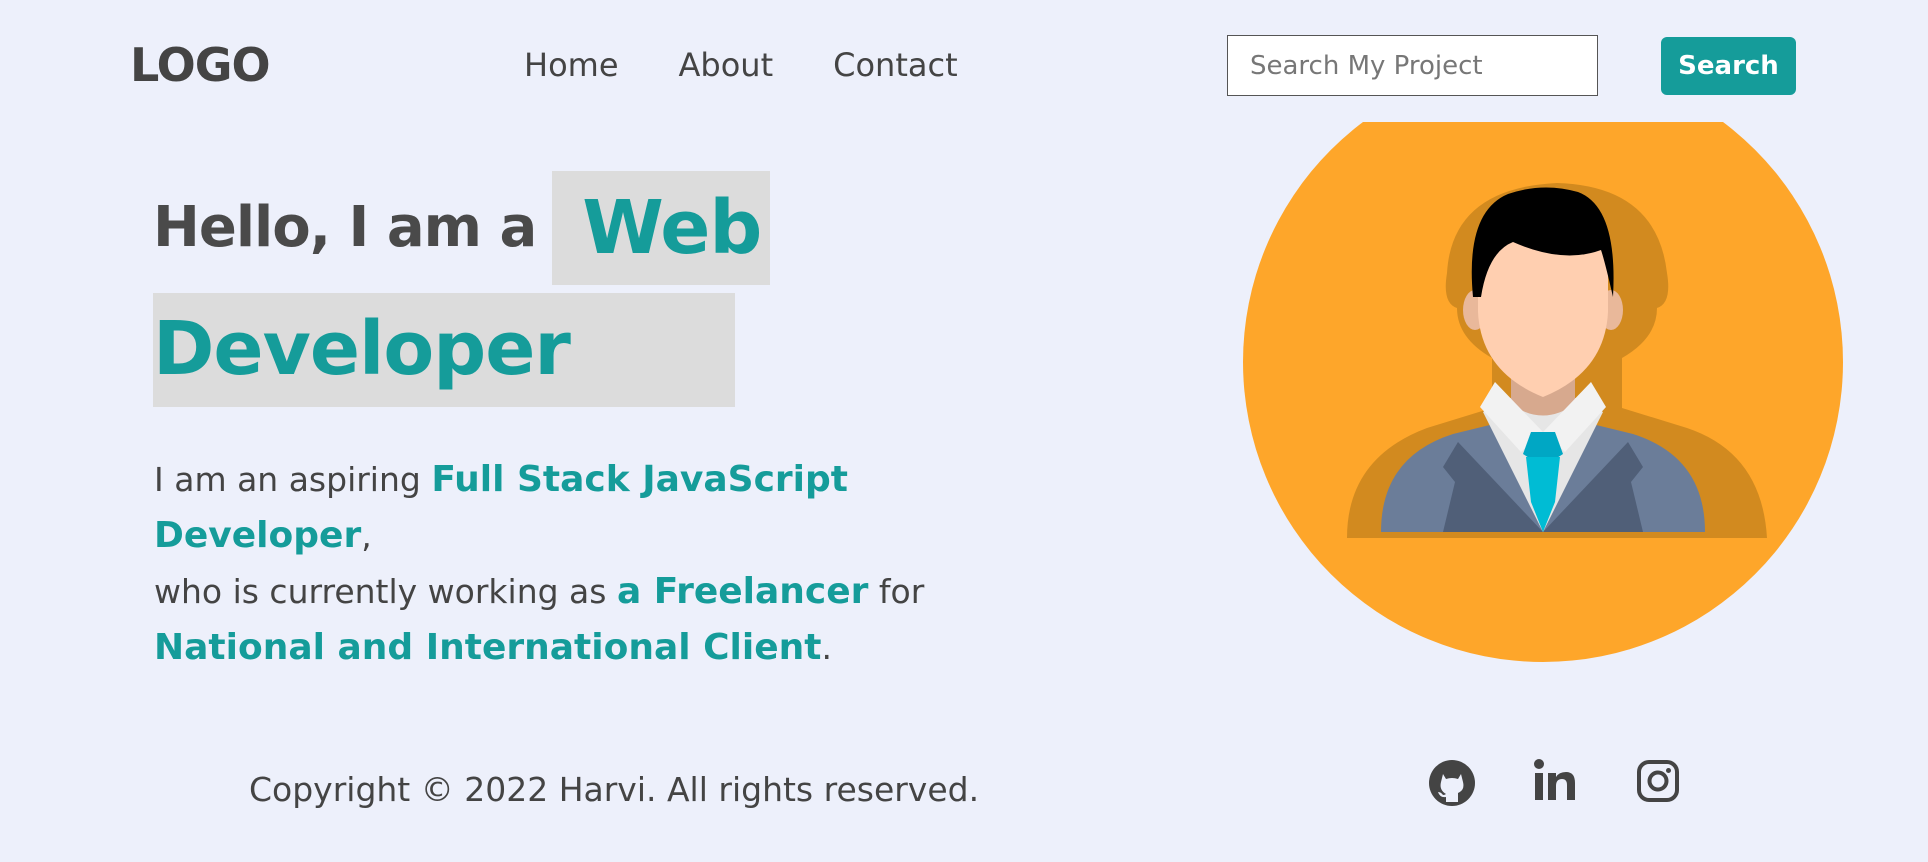  I want to click on intro-highlight-freelancer: a Freelancer, so click(742, 591).